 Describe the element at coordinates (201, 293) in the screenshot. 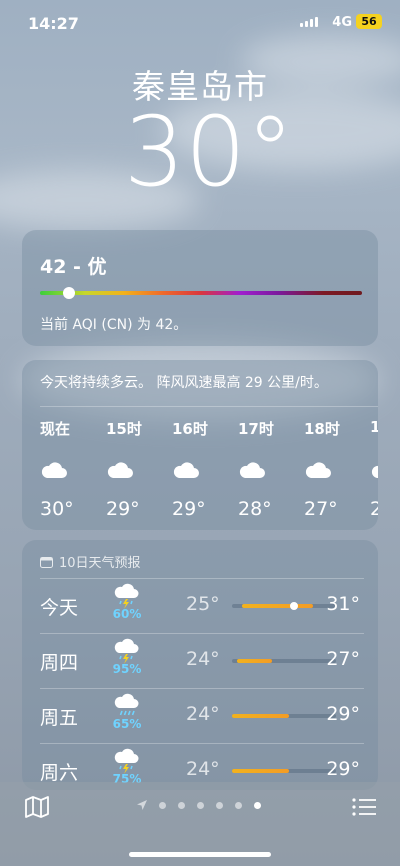

I see `aqi-scale-bar` at that location.